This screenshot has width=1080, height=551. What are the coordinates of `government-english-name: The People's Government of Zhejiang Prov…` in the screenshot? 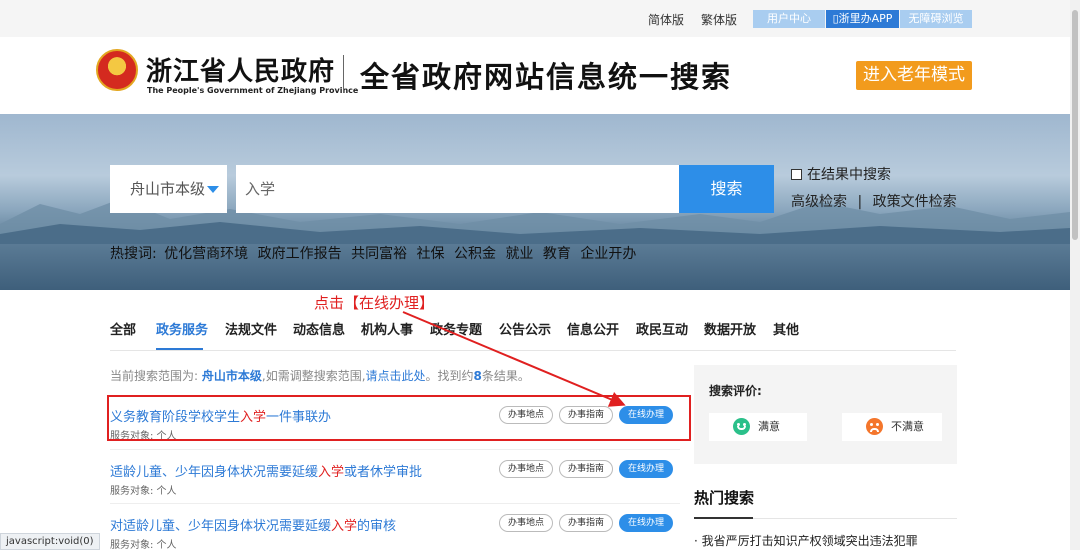 It's located at (253, 90).